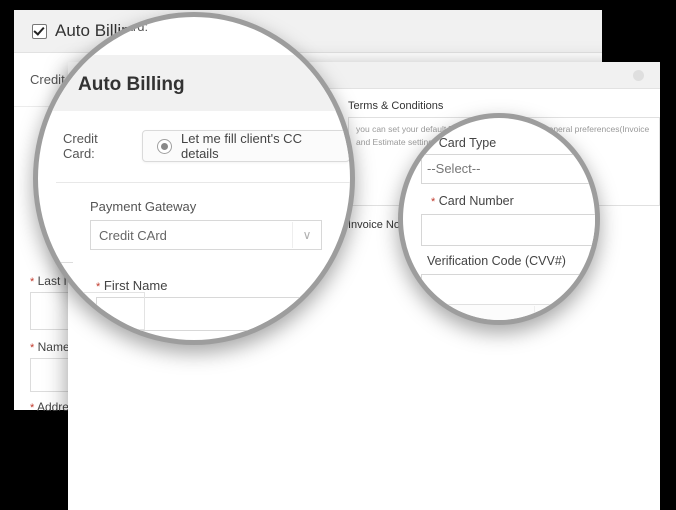 Image resolution: width=676 pixels, height=510 pixels. Describe the element at coordinates (132, 285) in the screenshot. I see `mag-left-first-name-label: * First Name` at that location.